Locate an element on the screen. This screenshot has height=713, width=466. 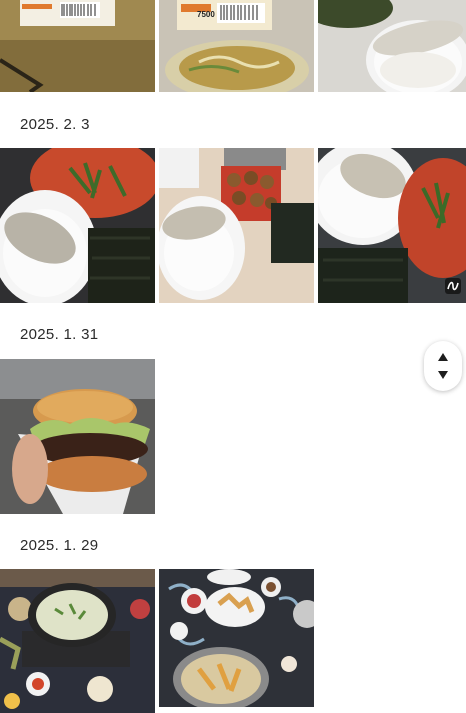
chicken-quail-eggs-image is located at coordinates (236, 225).